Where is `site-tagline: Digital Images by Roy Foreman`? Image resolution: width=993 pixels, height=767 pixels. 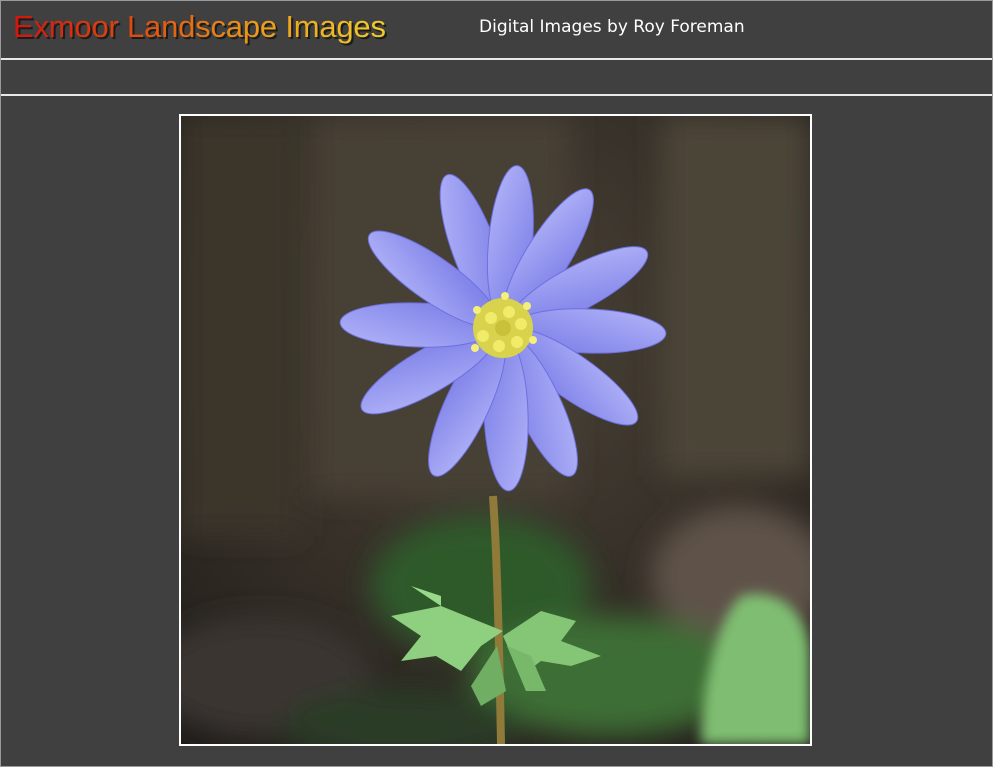 site-tagline: Digital Images by Roy Foreman is located at coordinates (612, 27).